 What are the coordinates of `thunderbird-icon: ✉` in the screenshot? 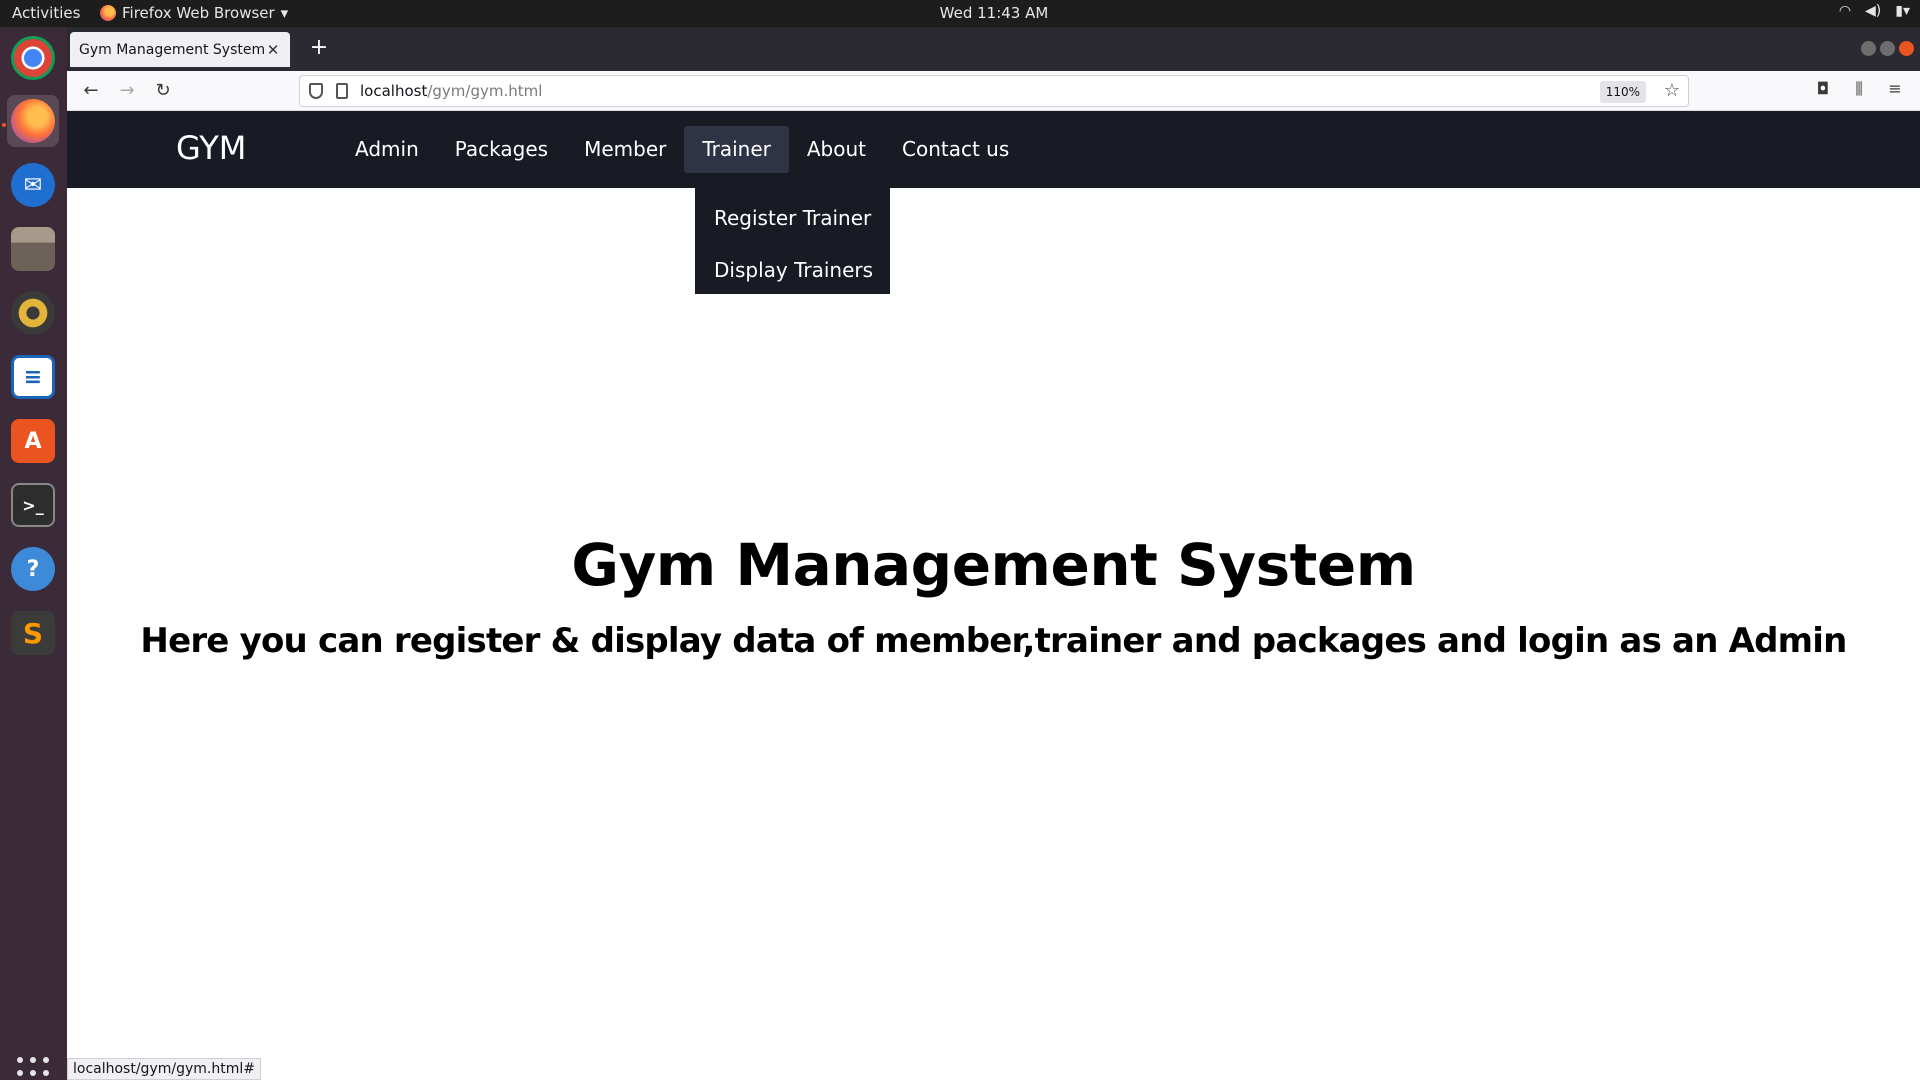 It's located at (33, 185).